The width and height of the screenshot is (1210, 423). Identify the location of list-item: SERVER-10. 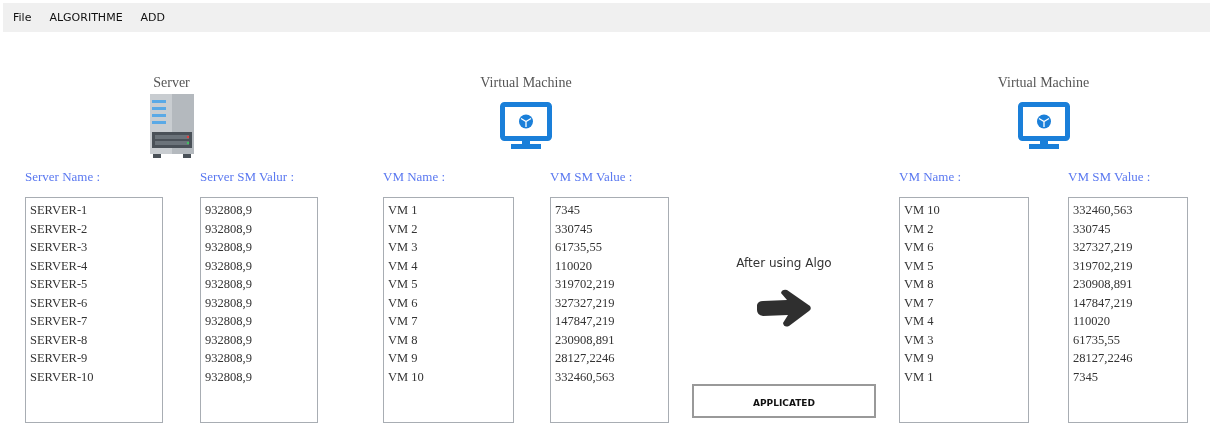
(94, 376).